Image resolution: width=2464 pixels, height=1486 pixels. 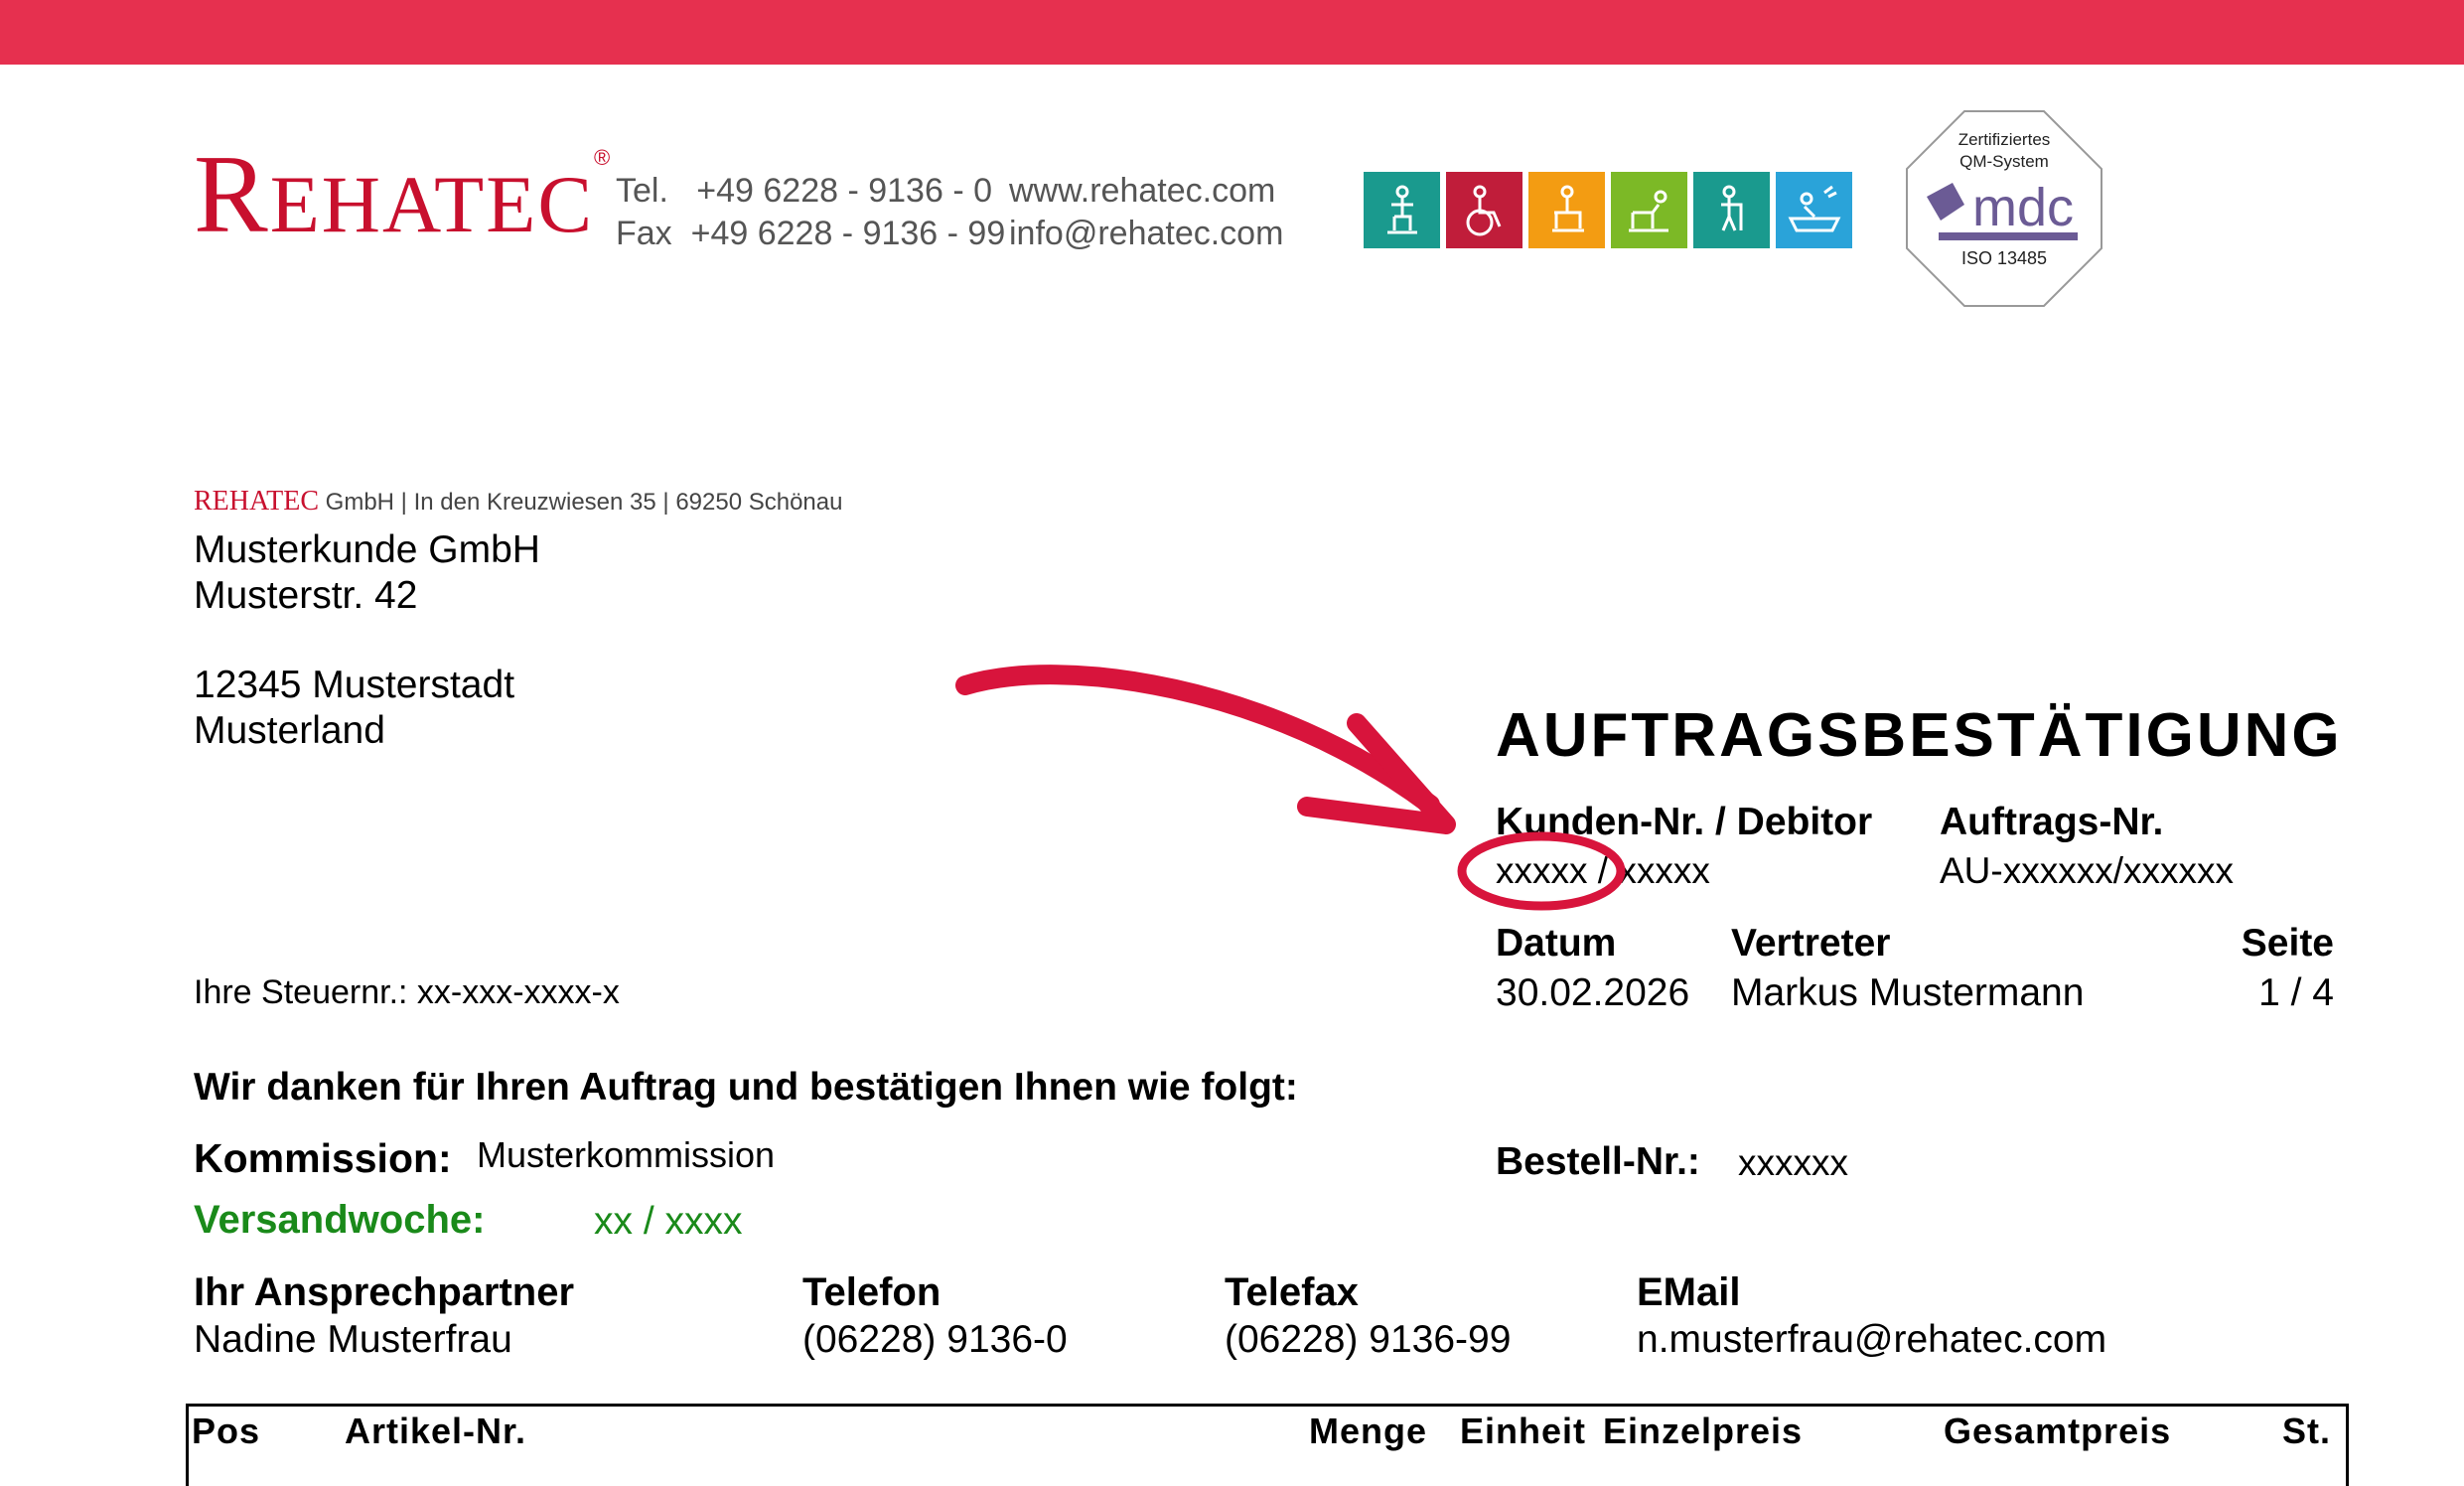 What do you see at coordinates (1541, 871) in the screenshot?
I see `annotation-circle` at bounding box center [1541, 871].